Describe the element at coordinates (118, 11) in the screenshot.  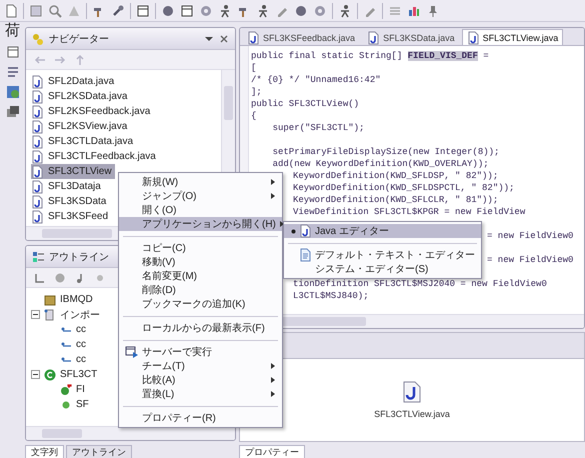
I see `wrench-icon` at that location.